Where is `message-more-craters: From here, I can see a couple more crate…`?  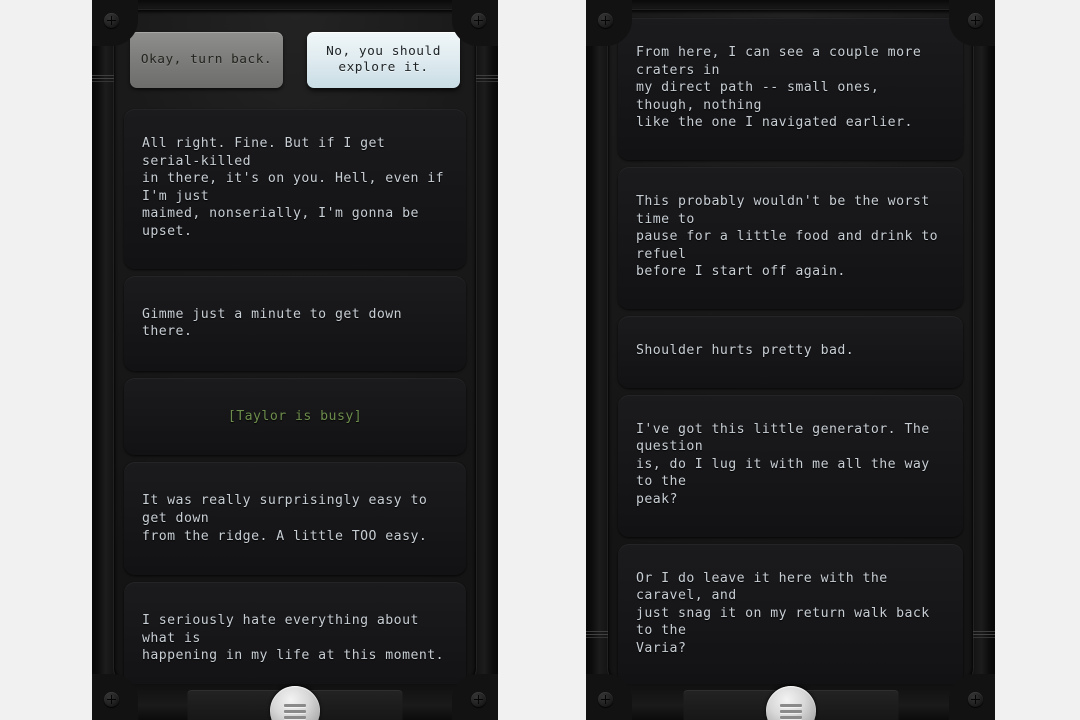
message-more-craters: From here, I can see a couple more crate… is located at coordinates (790, 89).